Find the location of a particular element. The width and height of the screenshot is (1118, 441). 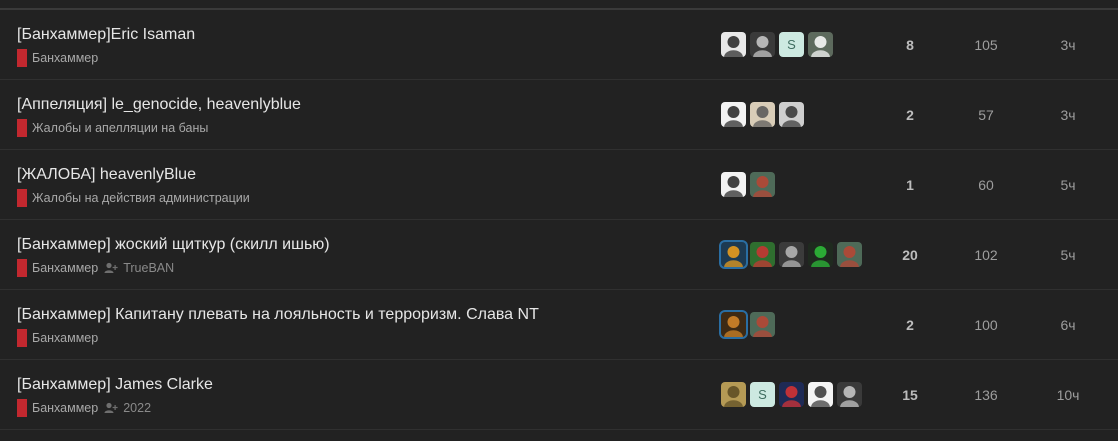

avatar-green-figure is located at coordinates (820, 44).